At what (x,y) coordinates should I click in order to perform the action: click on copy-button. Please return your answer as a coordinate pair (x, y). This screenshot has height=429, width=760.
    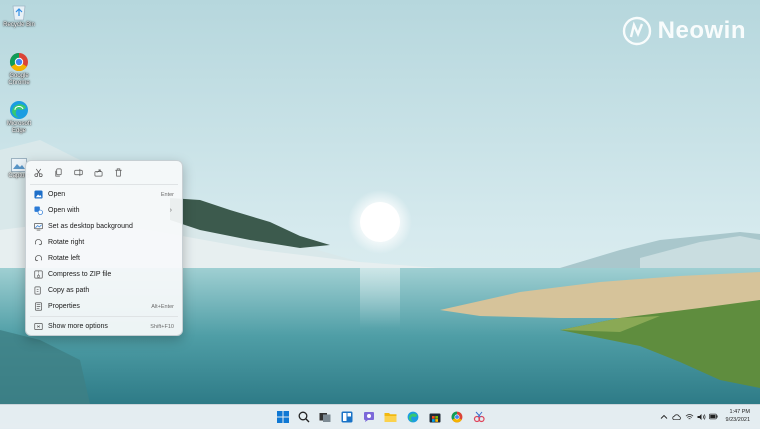
    Looking at the image, I should click on (58, 172).